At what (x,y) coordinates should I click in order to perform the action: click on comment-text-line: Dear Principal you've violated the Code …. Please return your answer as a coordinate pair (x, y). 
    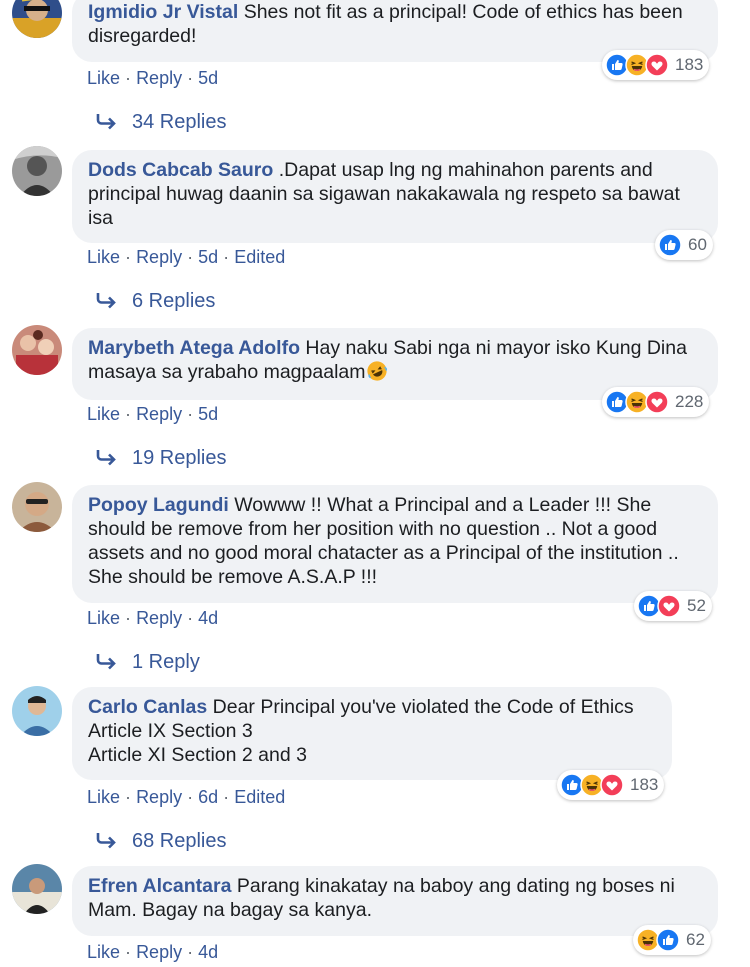
    Looking at the image, I should click on (423, 707).